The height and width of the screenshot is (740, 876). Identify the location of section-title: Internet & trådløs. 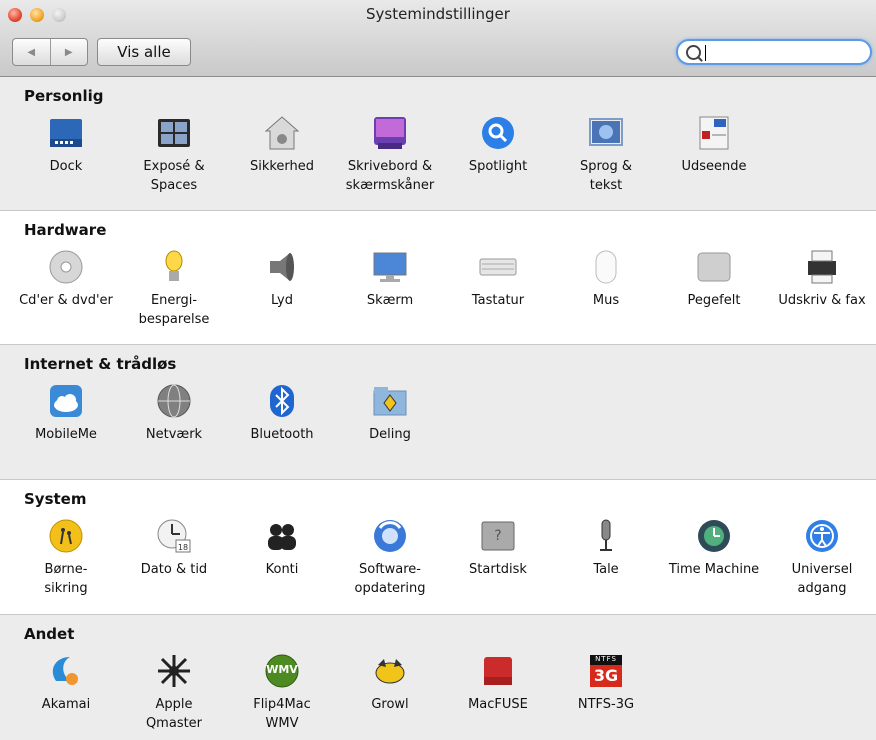
(100, 364).